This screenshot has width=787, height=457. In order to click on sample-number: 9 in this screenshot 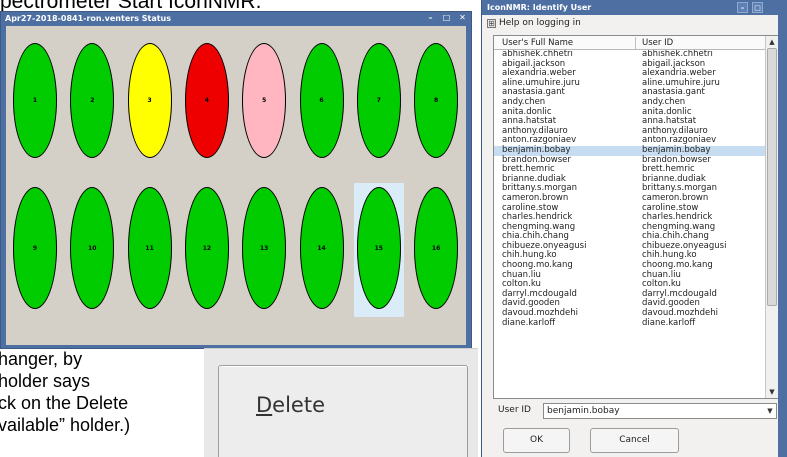, I will do `click(35, 248)`.